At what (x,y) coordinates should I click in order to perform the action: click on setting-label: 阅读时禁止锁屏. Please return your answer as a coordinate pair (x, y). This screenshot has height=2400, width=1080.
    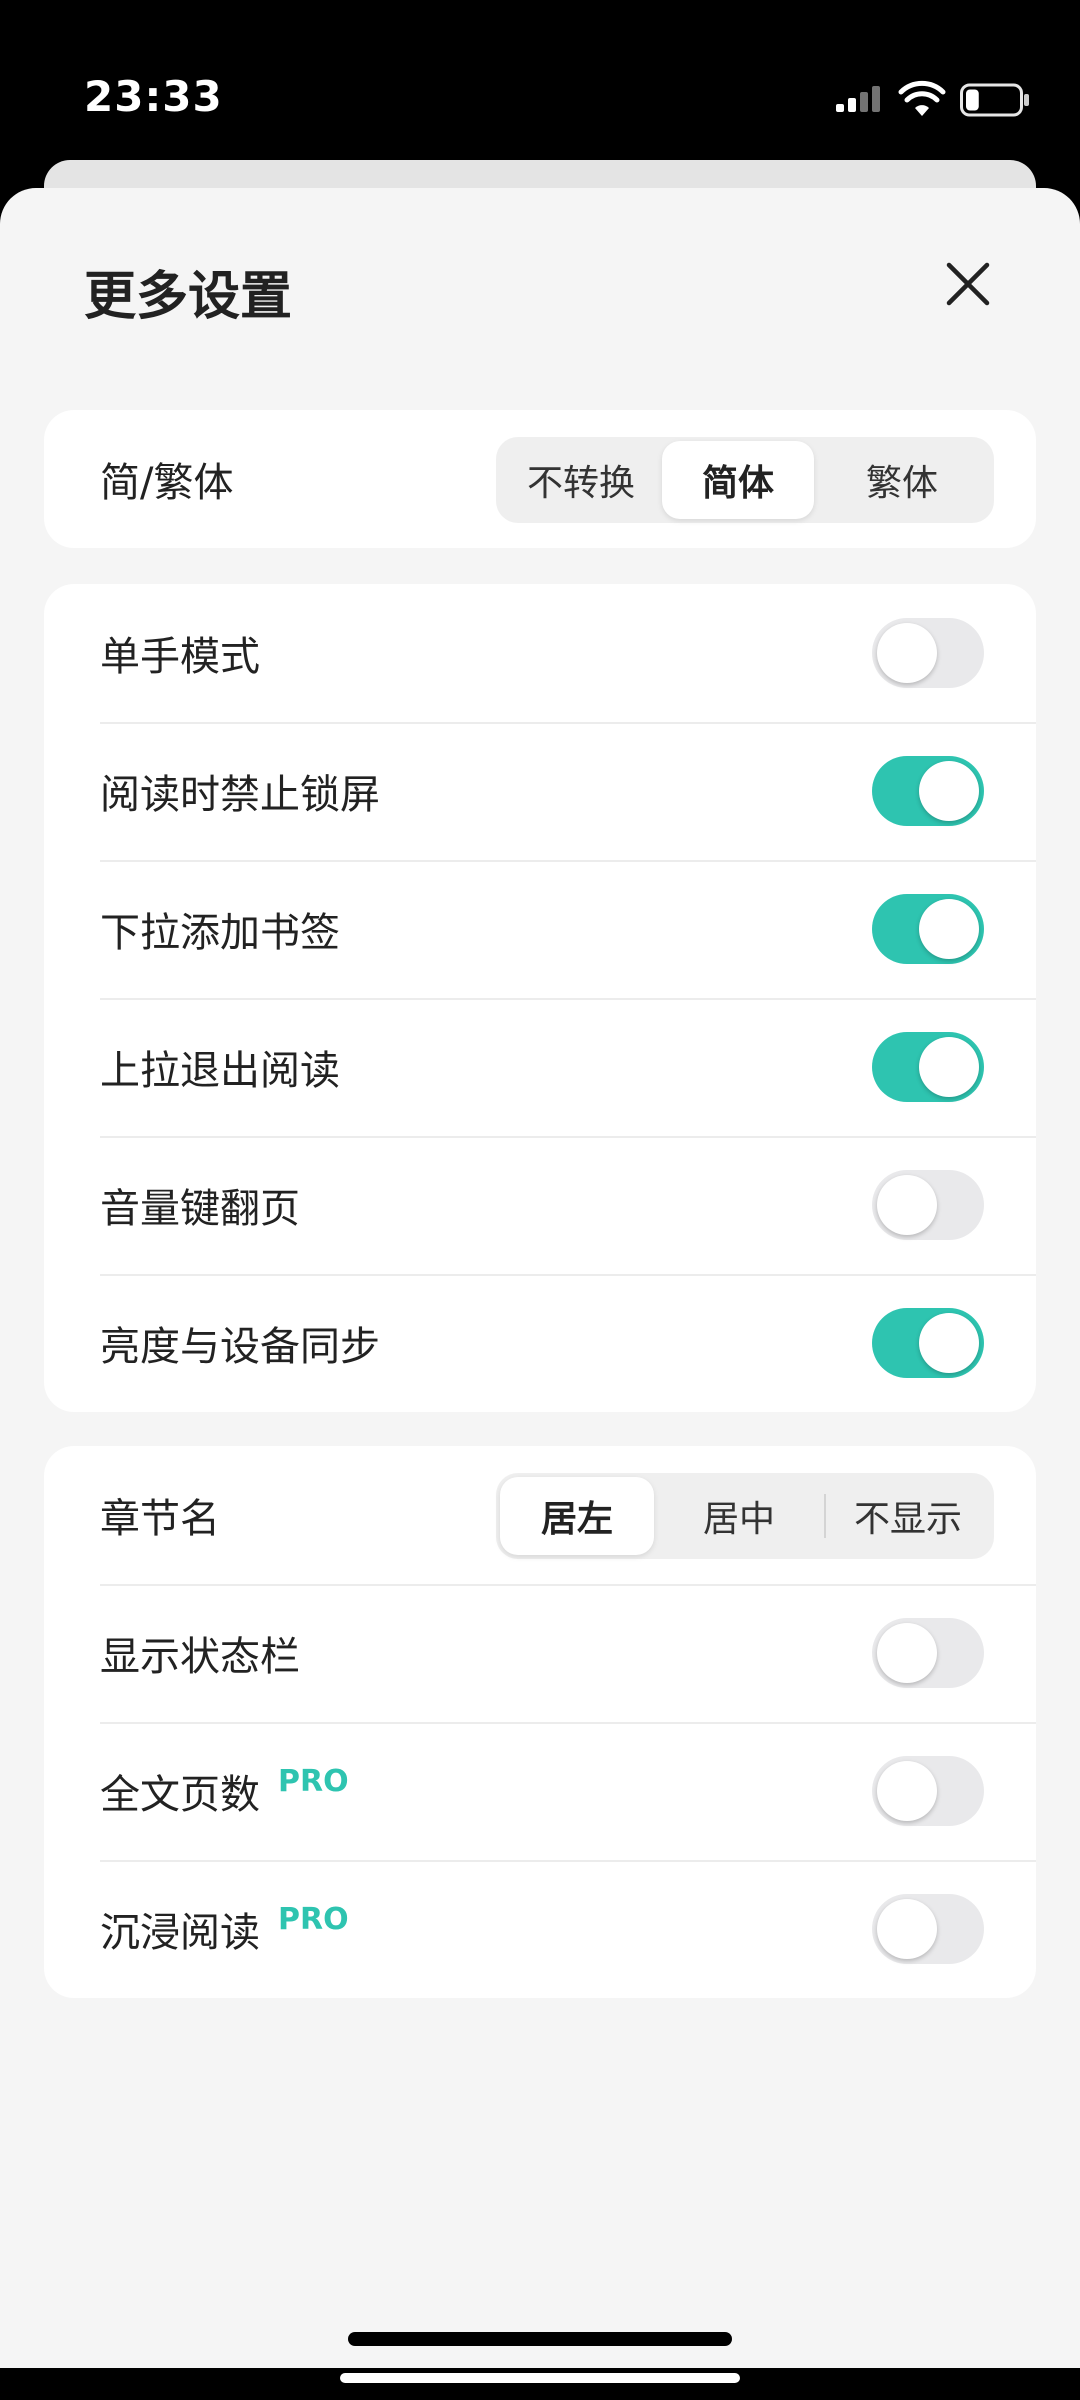
    Looking at the image, I should click on (240, 795).